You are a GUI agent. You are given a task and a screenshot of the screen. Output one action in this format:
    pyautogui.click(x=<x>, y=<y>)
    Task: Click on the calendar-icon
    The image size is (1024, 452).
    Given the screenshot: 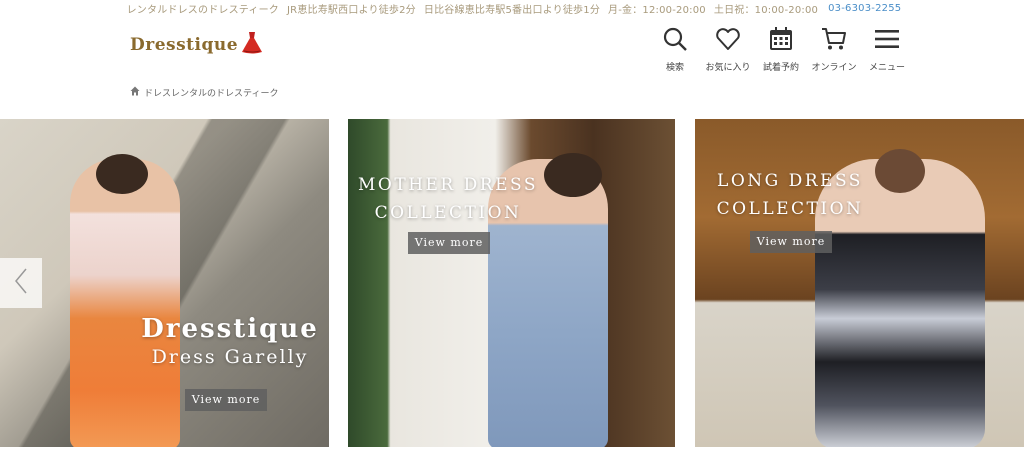 What is the action you would take?
    pyautogui.click(x=781, y=41)
    